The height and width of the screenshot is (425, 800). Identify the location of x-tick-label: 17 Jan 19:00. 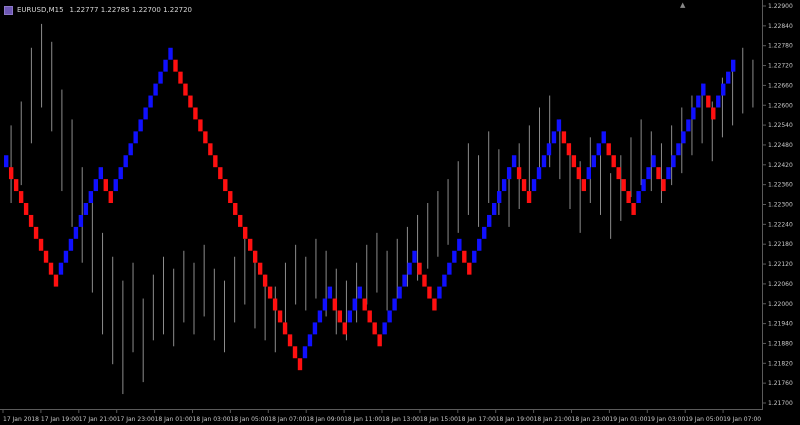
(60, 419).